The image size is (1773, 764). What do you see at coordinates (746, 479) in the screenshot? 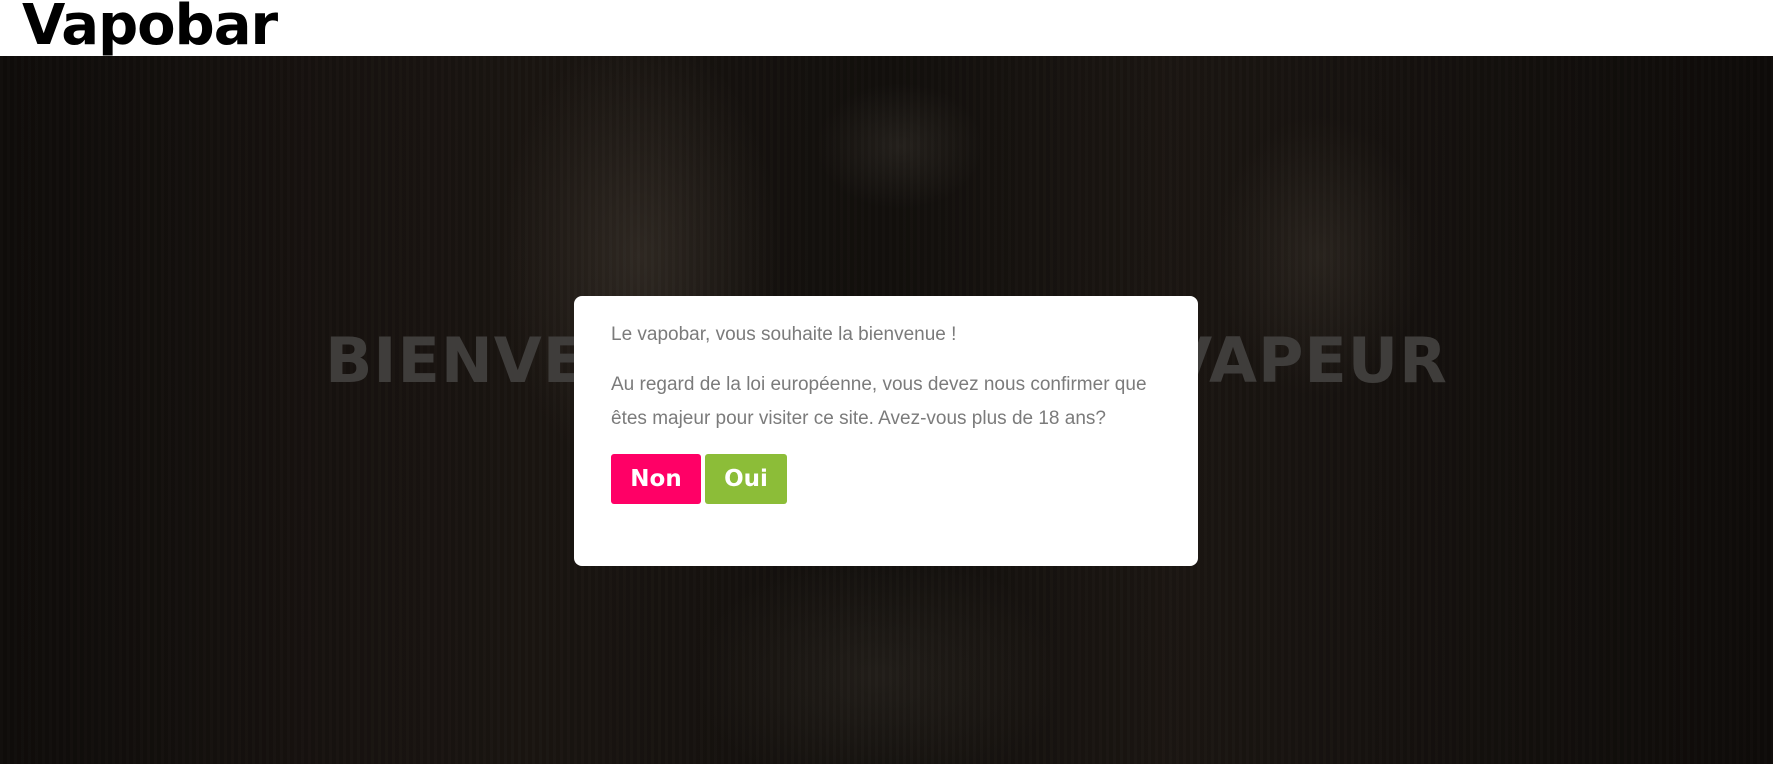
I see `yes-button: Oui` at bounding box center [746, 479].